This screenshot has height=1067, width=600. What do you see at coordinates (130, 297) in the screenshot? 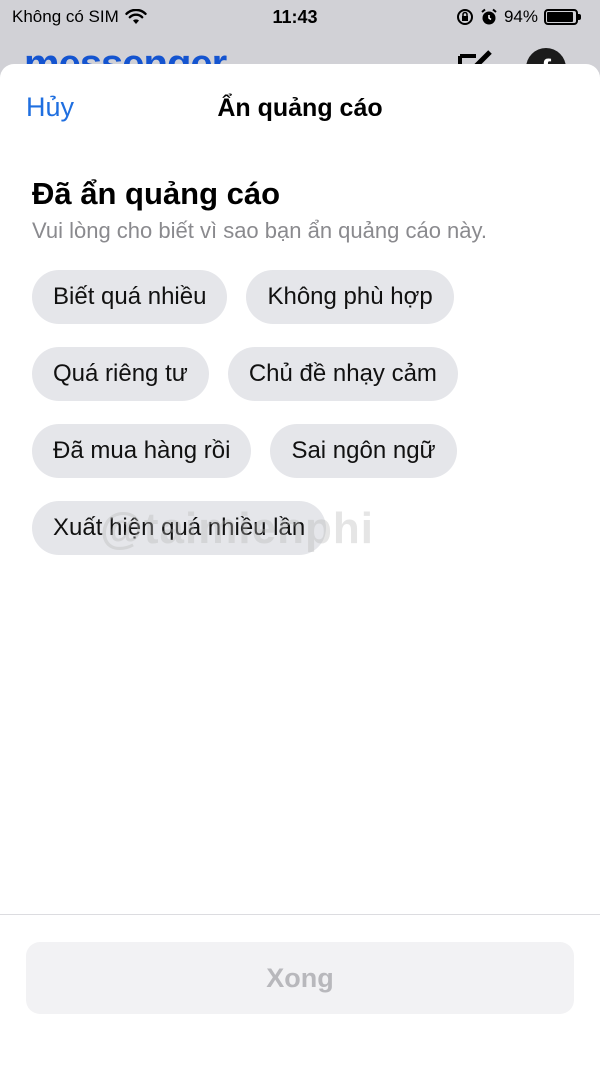
I see `reason-chip-knows-too-much: Biết quá nhiều` at bounding box center [130, 297].